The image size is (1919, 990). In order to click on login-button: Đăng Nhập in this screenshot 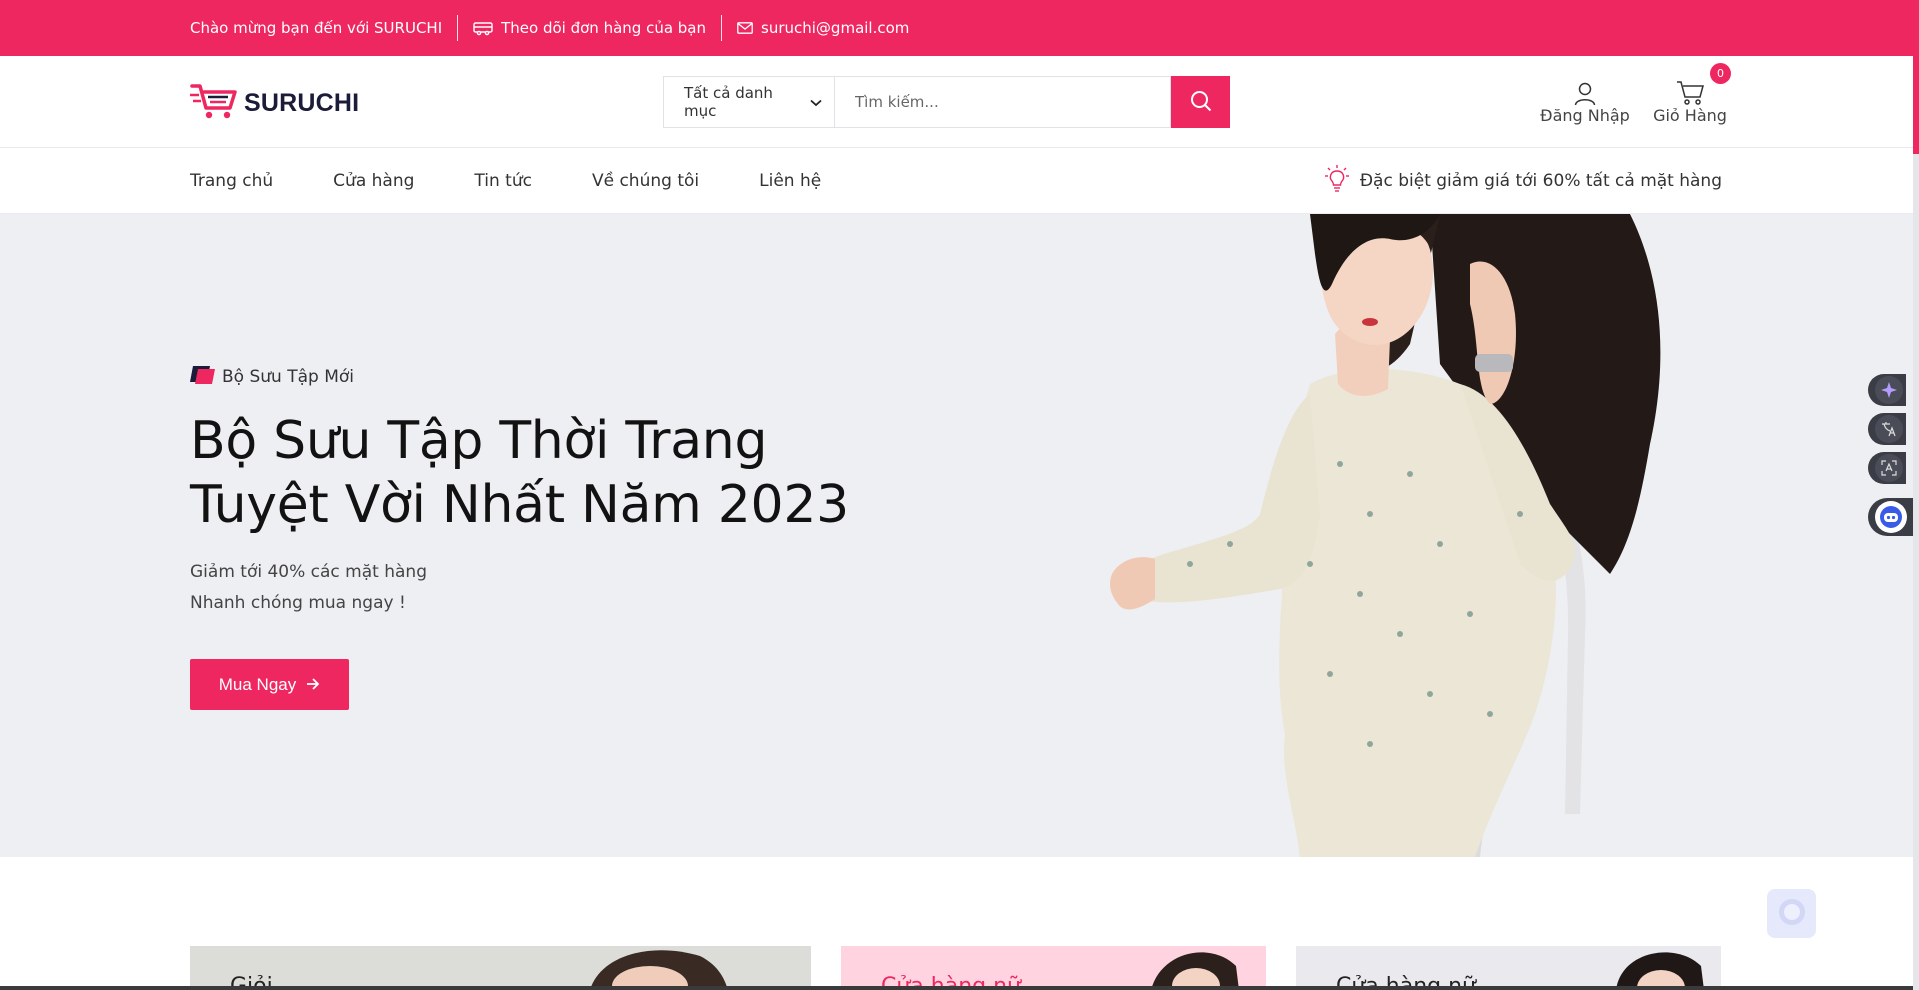, I will do `click(1585, 100)`.